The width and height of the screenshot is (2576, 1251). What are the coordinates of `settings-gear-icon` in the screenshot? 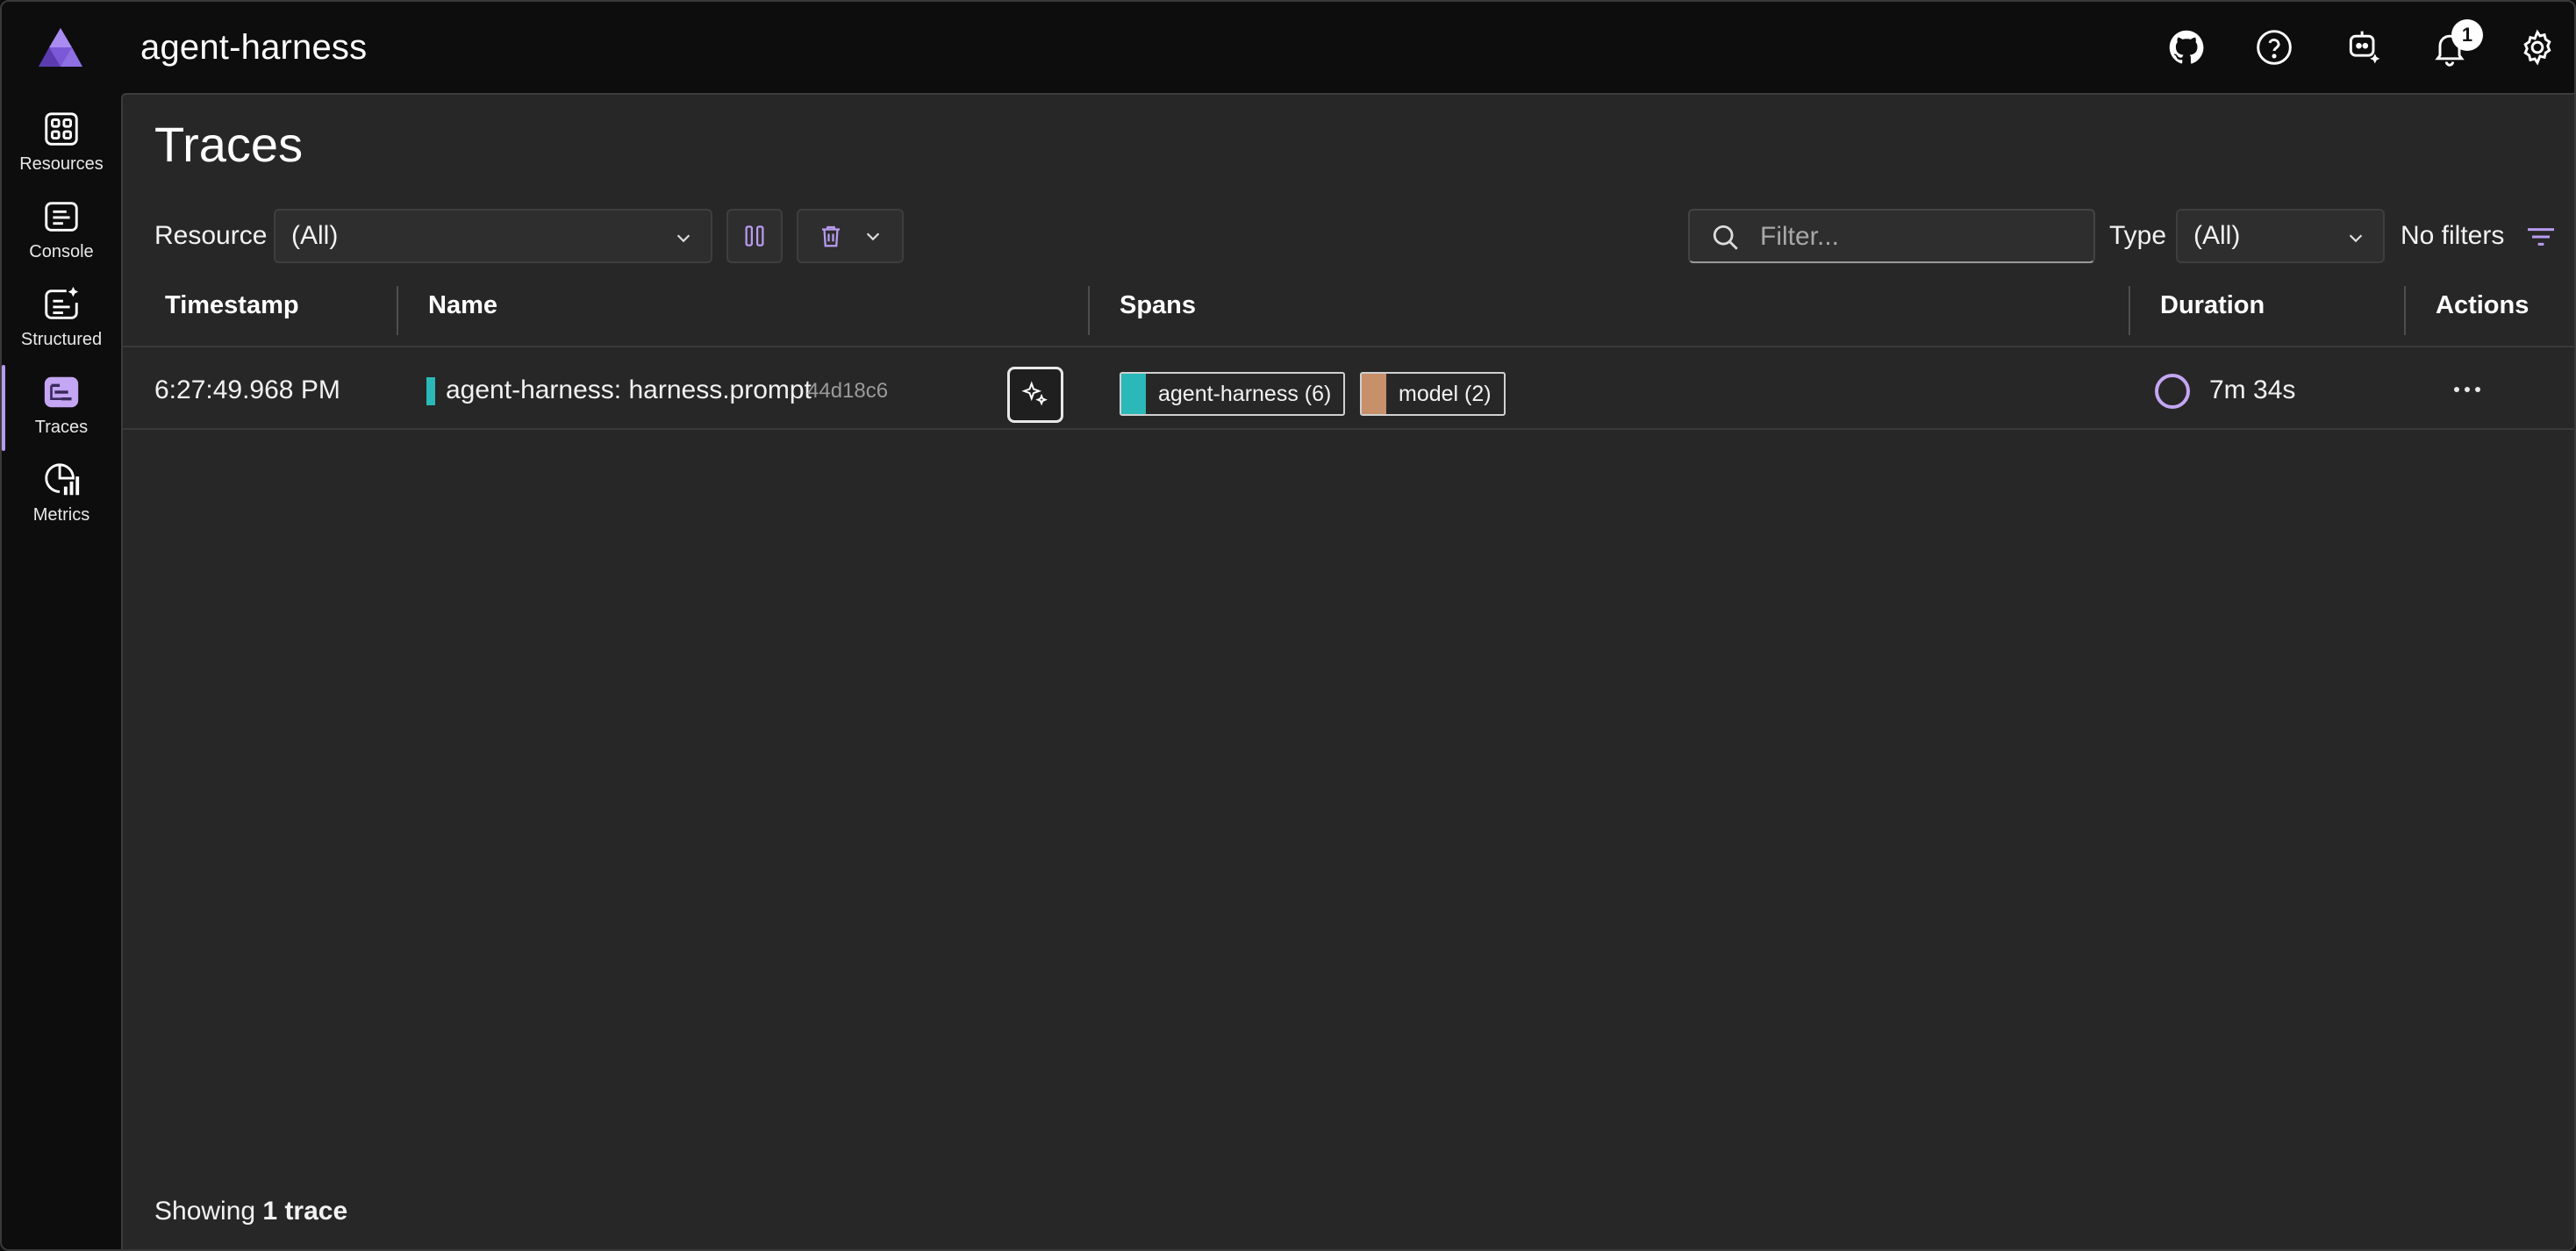 It's located at (2537, 48).